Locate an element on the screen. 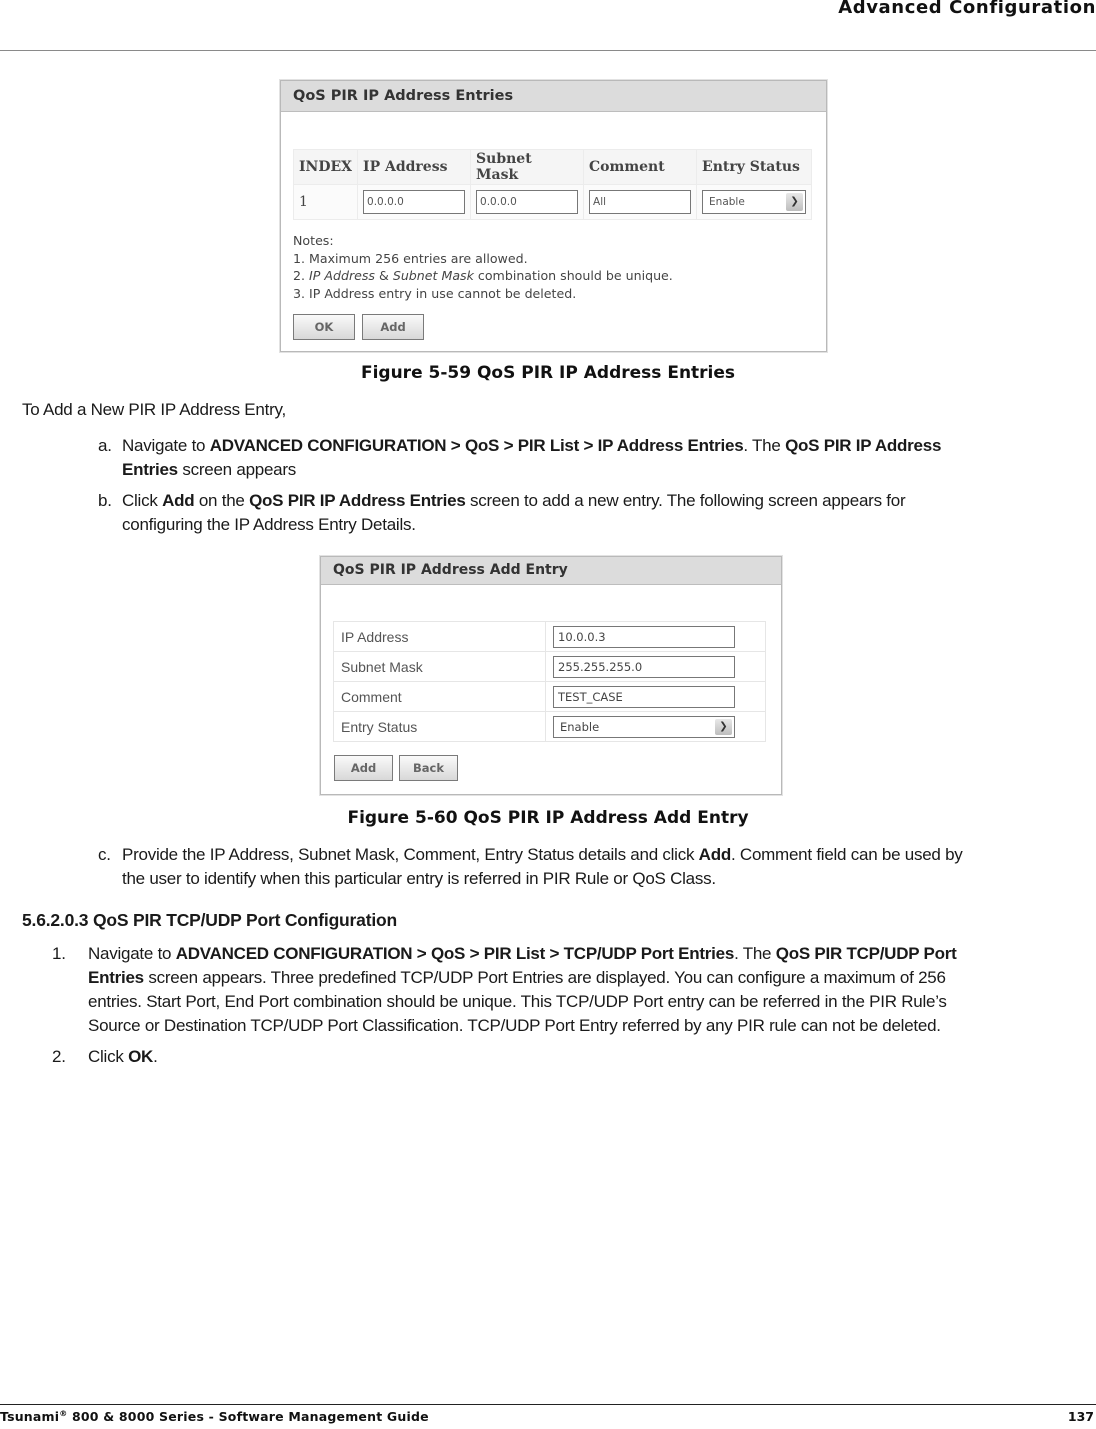 This screenshot has height=1429, width=1096. column-header-subnet-mask: Subnet Mask is located at coordinates (527, 167).